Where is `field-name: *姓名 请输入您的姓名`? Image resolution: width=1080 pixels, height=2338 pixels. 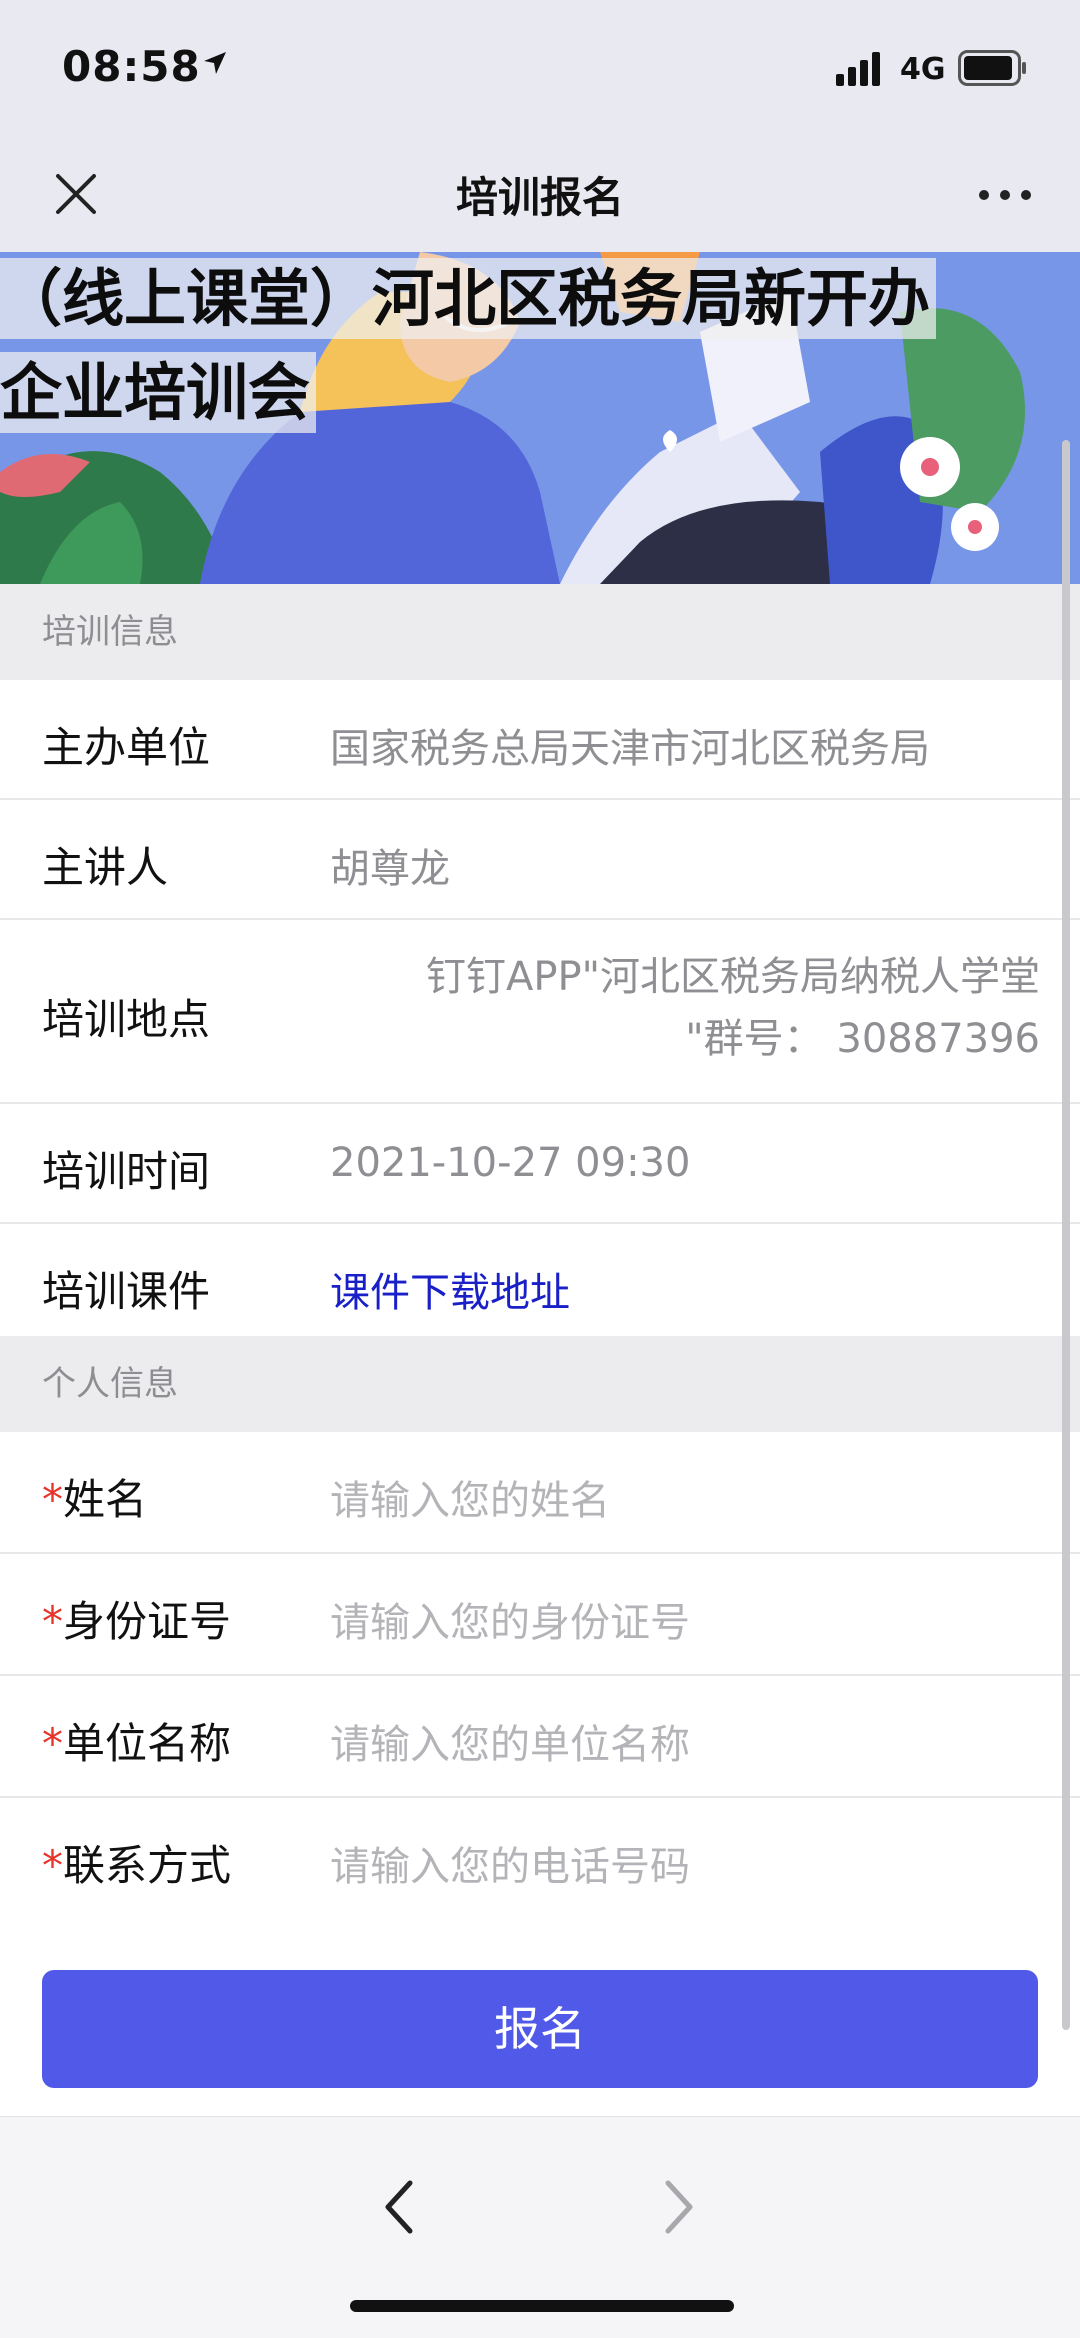
field-name: *姓名 请输入您的姓名 is located at coordinates (540, 1493).